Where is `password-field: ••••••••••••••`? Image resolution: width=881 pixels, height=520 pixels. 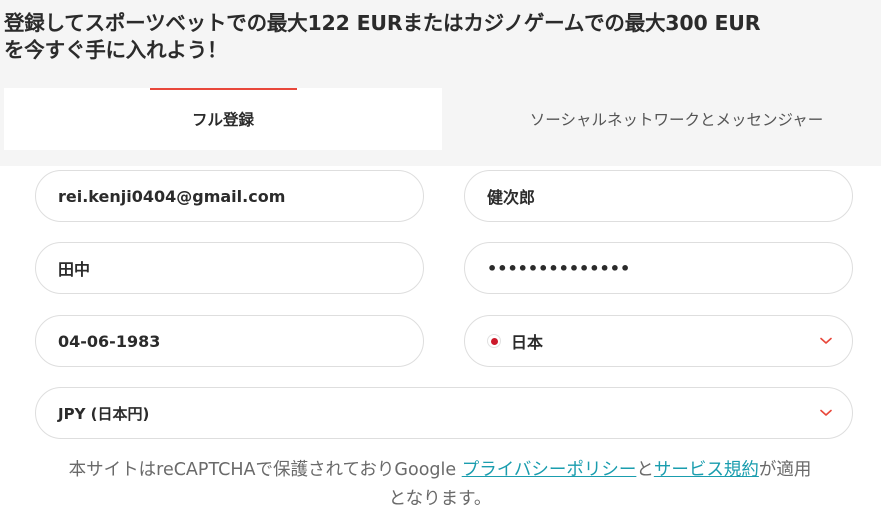
password-field: •••••••••••••• is located at coordinates (658, 268).